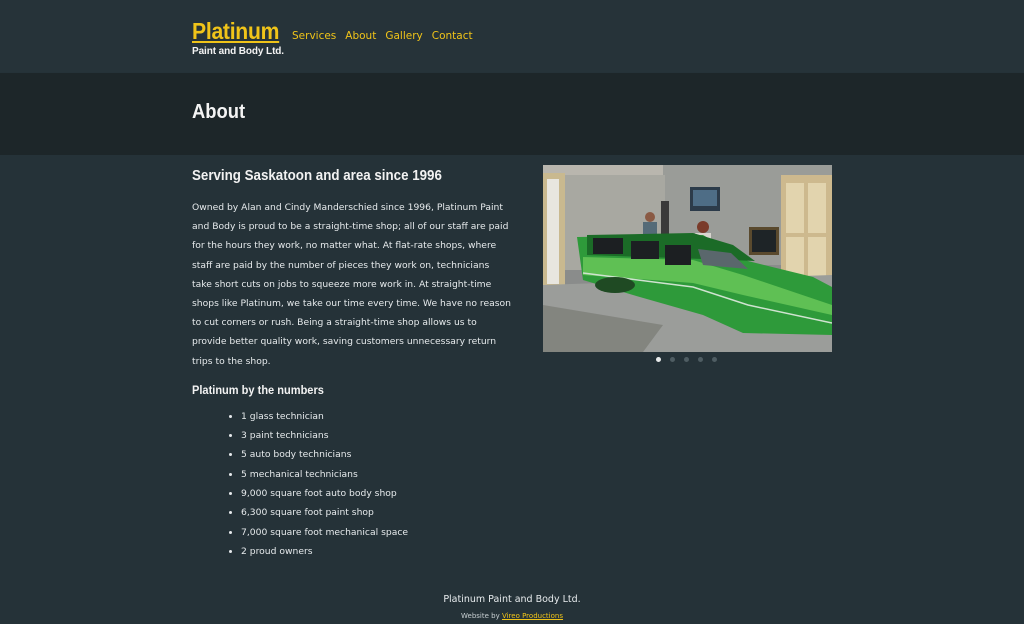  Describe the element at coordinates (376, 551) in the screenshot. I see `list-item: 2 proud owners` at that location.